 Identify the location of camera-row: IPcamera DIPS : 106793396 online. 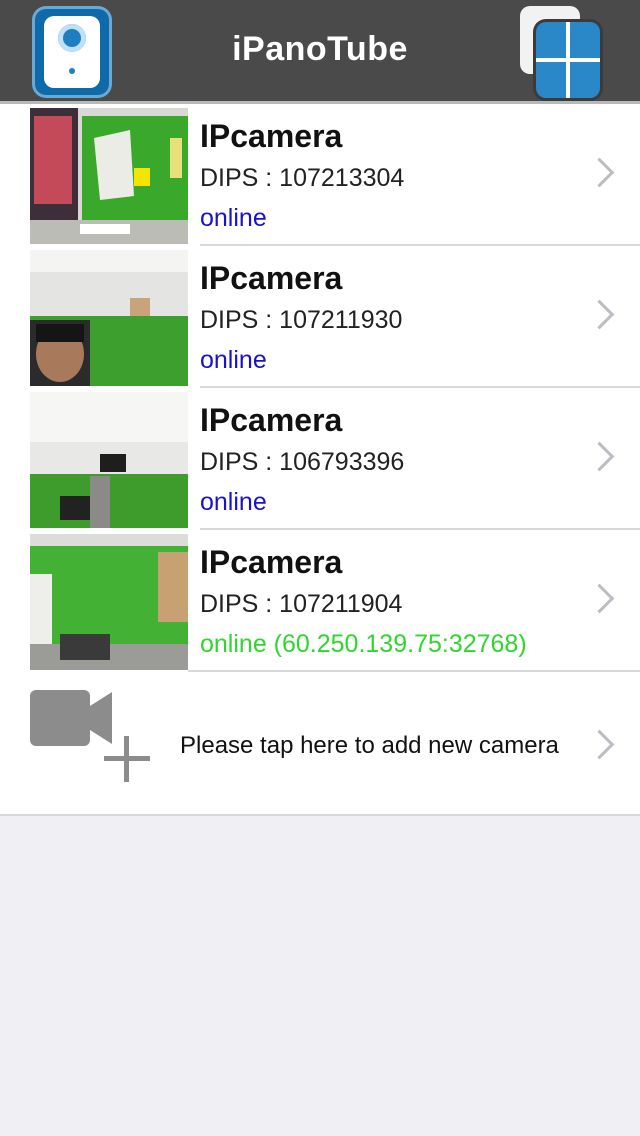
(320, 459).